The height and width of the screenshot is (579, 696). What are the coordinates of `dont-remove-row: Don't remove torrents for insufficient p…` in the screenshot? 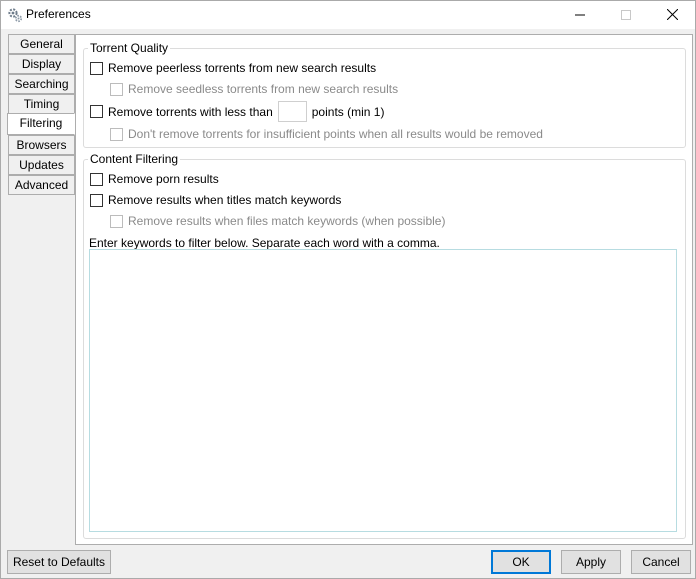 It's located at (326, 134).